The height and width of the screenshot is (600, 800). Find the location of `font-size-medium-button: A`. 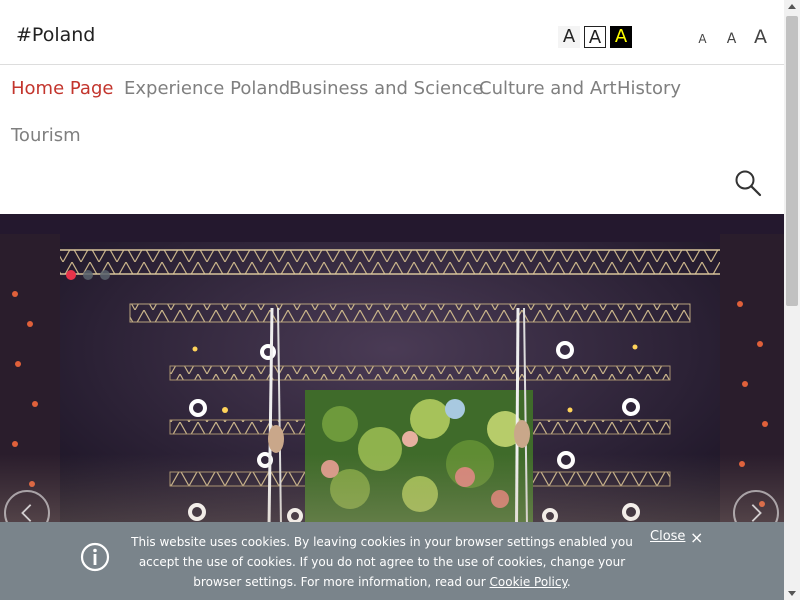

font-size-medium-button: A is located at coordinates (731, 39).